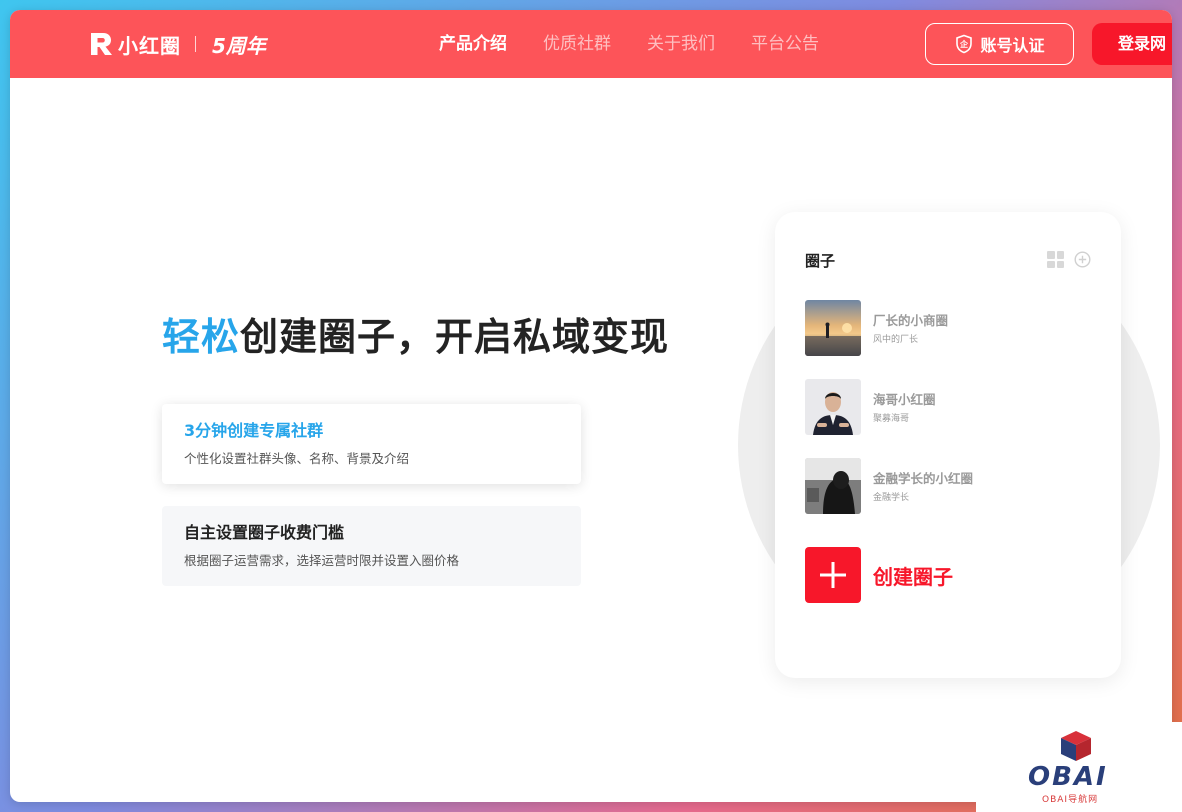 The height and width of the screenshot is (812, 1182). What do you see at coordinates (1076, 746) in the screenshot?
I see `cube-logo-icon` at bounding box center [1076, 746].